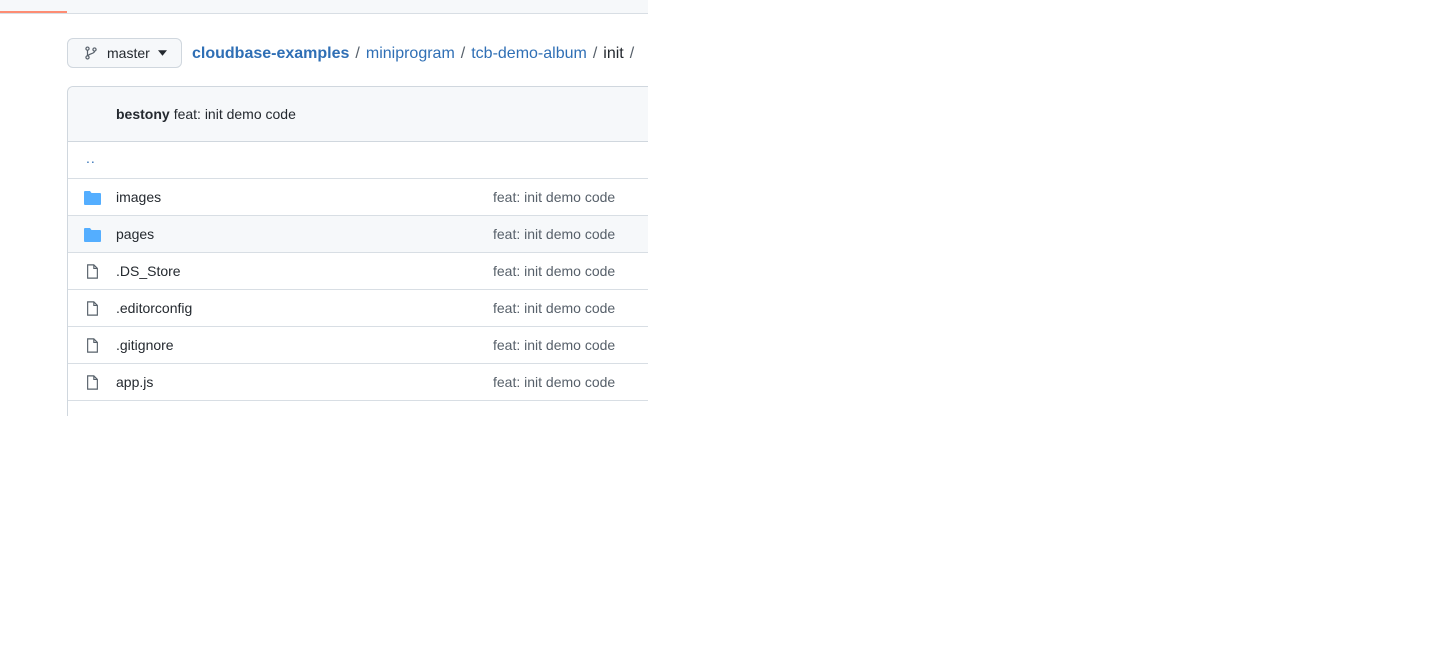  Describe the element at coordinates (145, 345) in the screenshot. I see `file-name-link: .gitignore` at that location.